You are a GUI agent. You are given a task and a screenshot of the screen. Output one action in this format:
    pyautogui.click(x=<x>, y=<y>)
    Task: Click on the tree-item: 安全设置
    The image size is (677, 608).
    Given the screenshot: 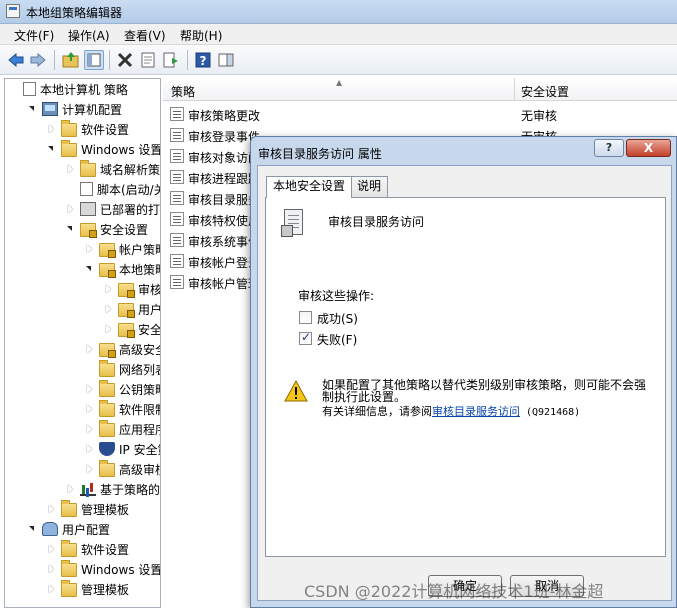 What is the action you would take?
    pyautogui.click(x=107, y=229)
    